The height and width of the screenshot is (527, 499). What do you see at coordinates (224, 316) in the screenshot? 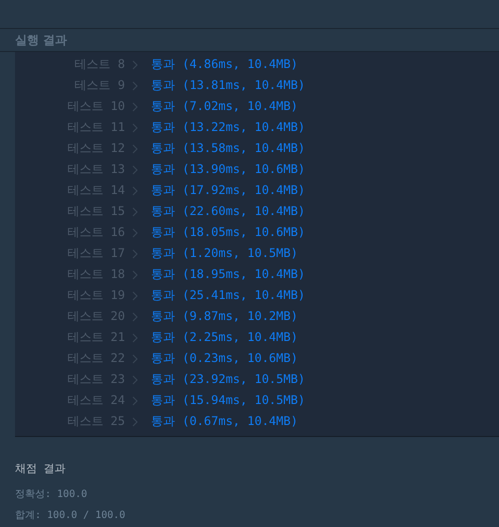
I see `test-result: 통과 (9.87ms, 10.2MB)` at bounding box center [224, 316].